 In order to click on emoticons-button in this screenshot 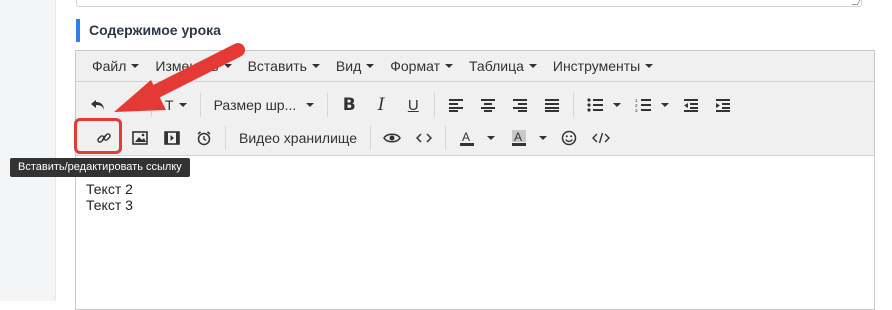, I will do `click(569, 138)`.